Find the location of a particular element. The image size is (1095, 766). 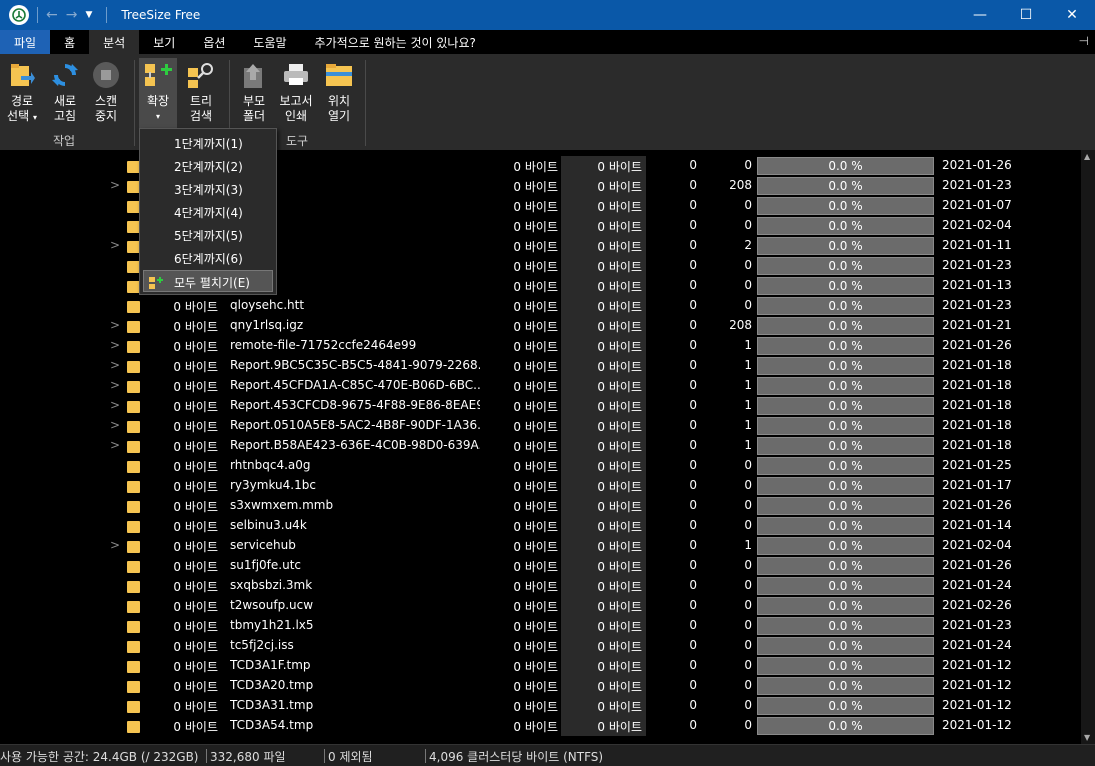

name-cell: TCD3A1F.tmp is located at coordinates (355, 665).